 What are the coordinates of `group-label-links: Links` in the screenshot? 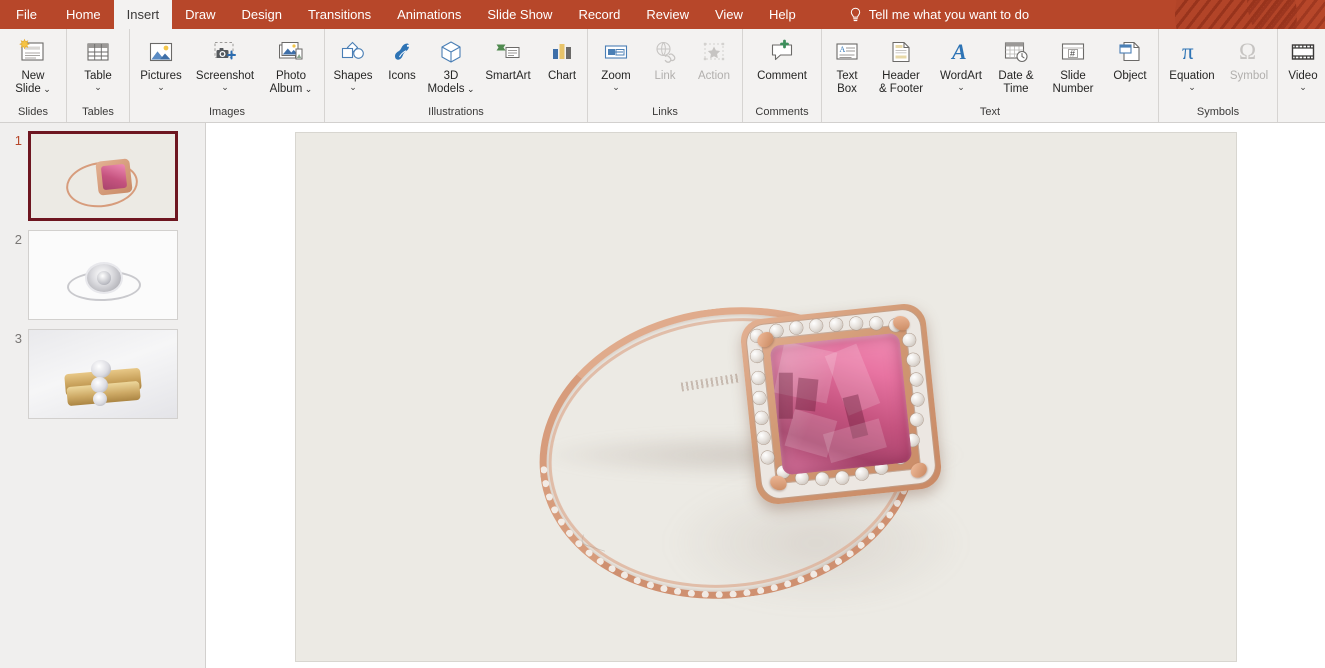 It's located at (665, 112).